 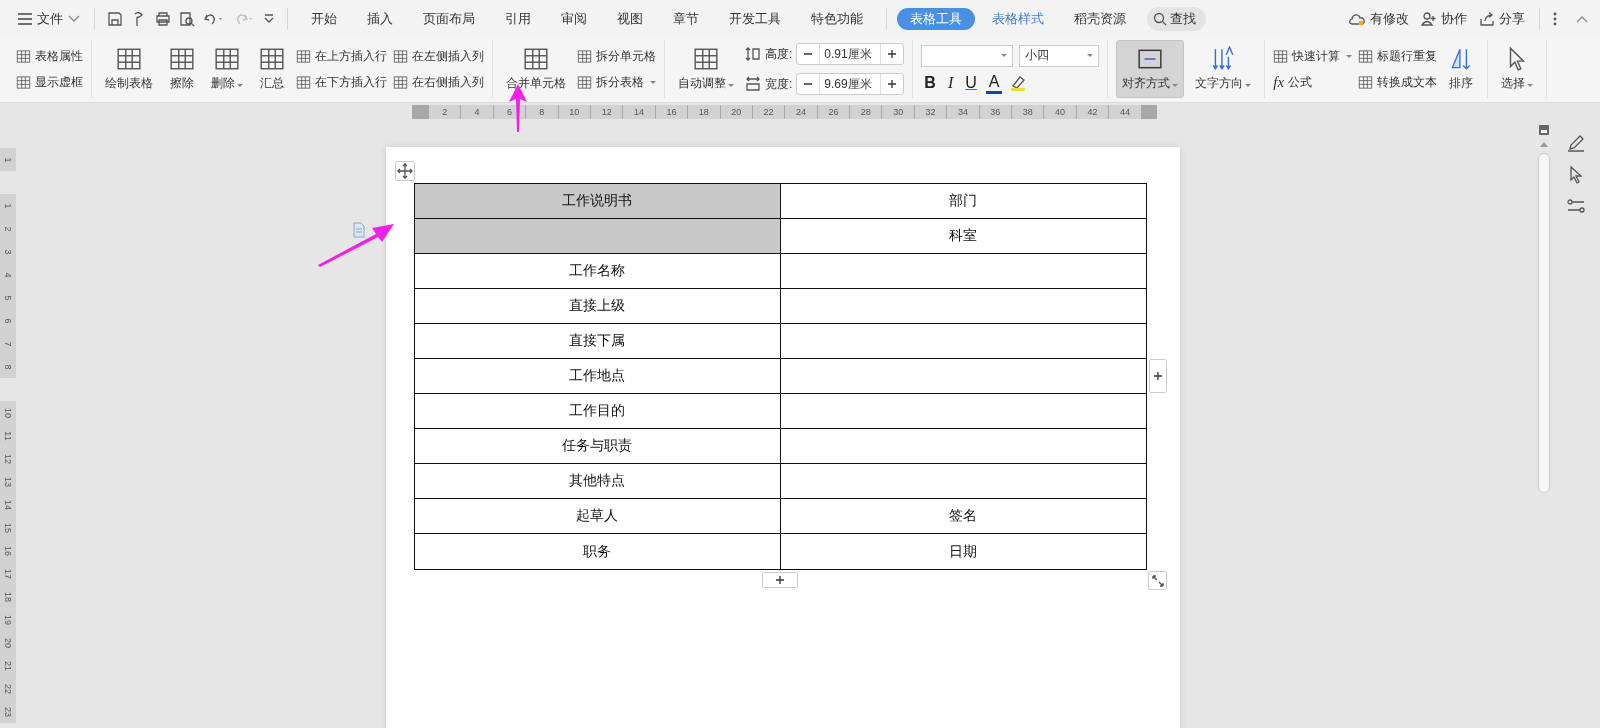 I want to click on table-cell: 直接下属, so click(x=598, y=341).